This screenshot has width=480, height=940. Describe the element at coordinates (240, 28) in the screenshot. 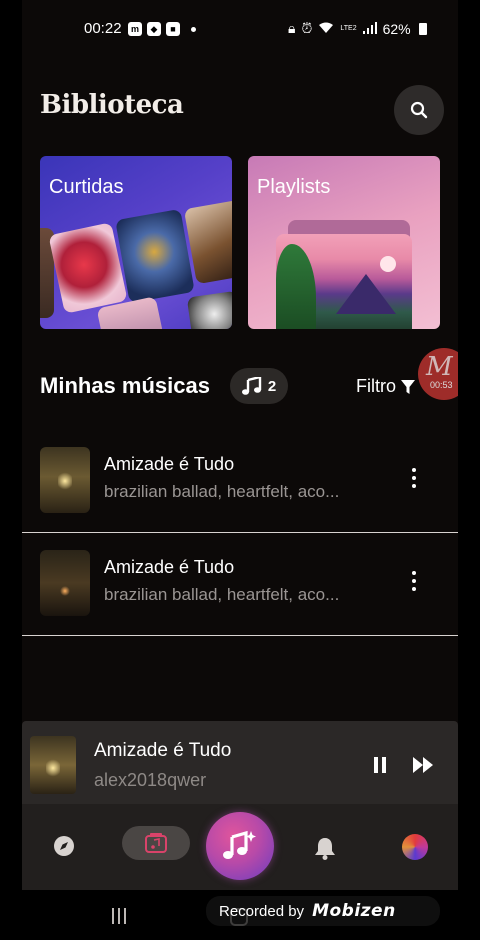

I see `status-bar: 00:22 m ◆ ■ 🔒︎ ⏰︎ LTE2 62%` at that location.